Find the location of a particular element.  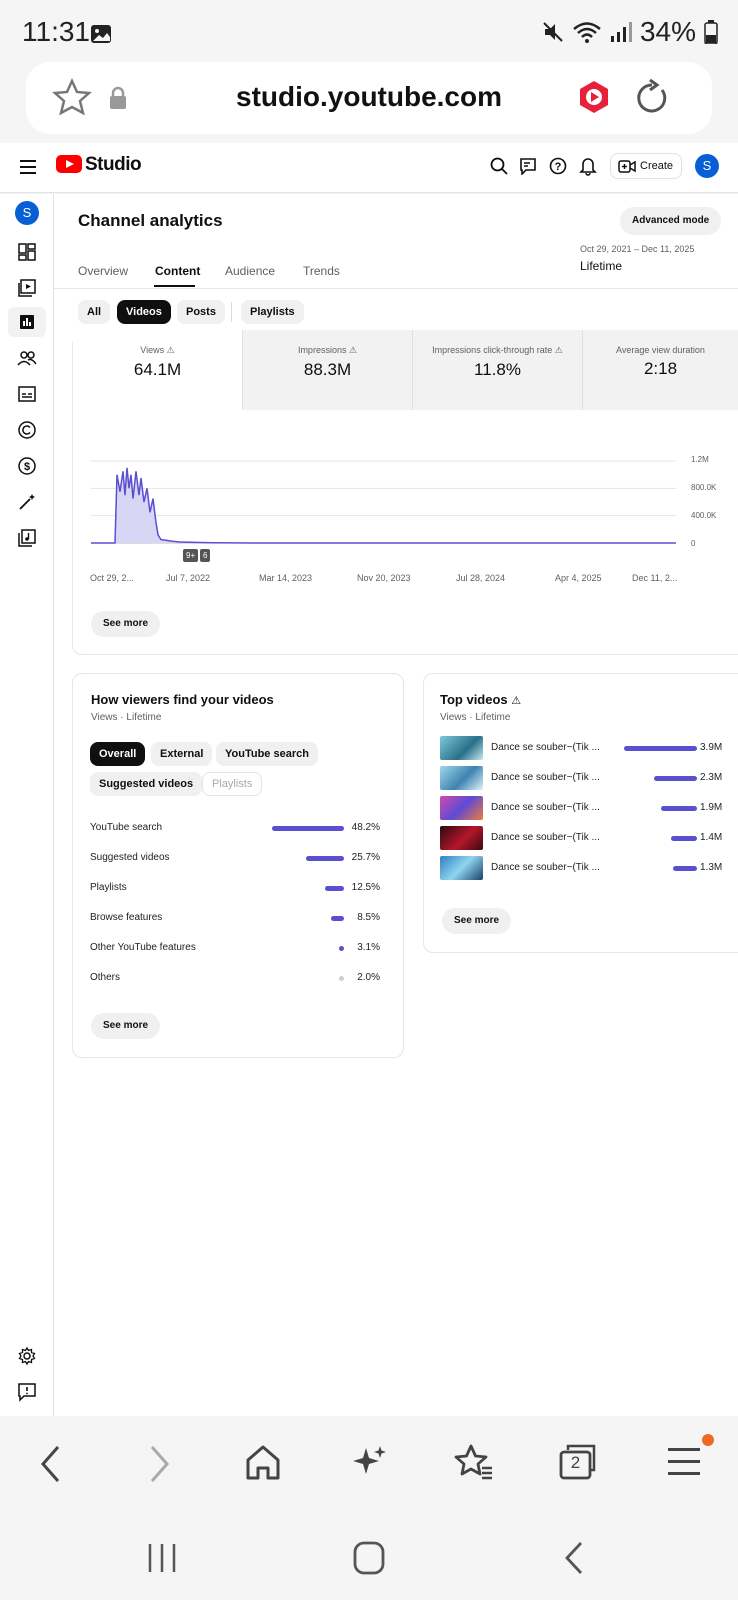

recent-apps-icon is located at coordinates (162, 1558).